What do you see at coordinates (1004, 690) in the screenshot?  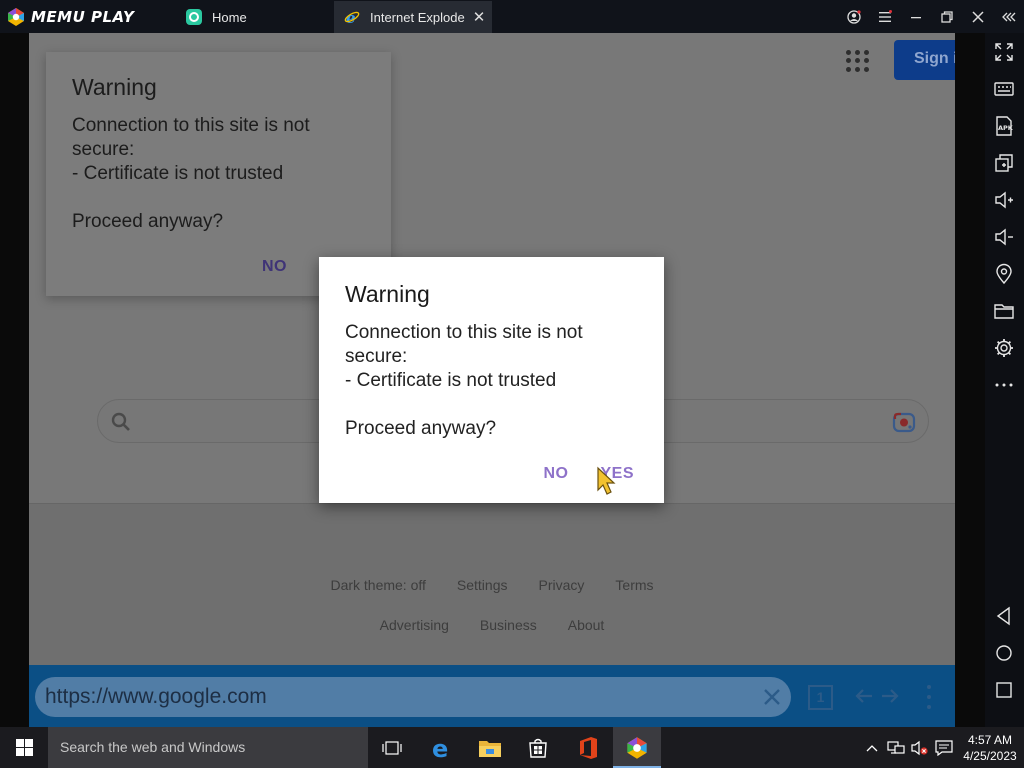 I see `recents-icon` at bounding box center [1004, 690].